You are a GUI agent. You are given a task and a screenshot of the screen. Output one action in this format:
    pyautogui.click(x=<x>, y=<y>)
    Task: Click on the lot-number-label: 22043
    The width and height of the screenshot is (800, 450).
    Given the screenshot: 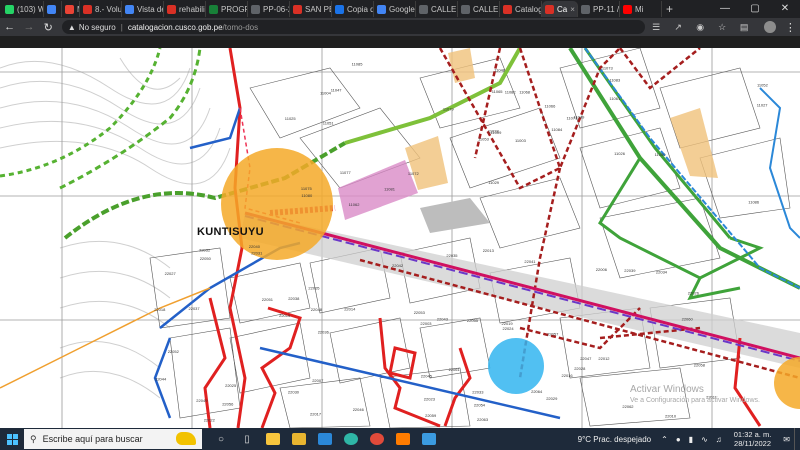 What is the action you would take?
    pyautogui.click(x=443, y=319)
    